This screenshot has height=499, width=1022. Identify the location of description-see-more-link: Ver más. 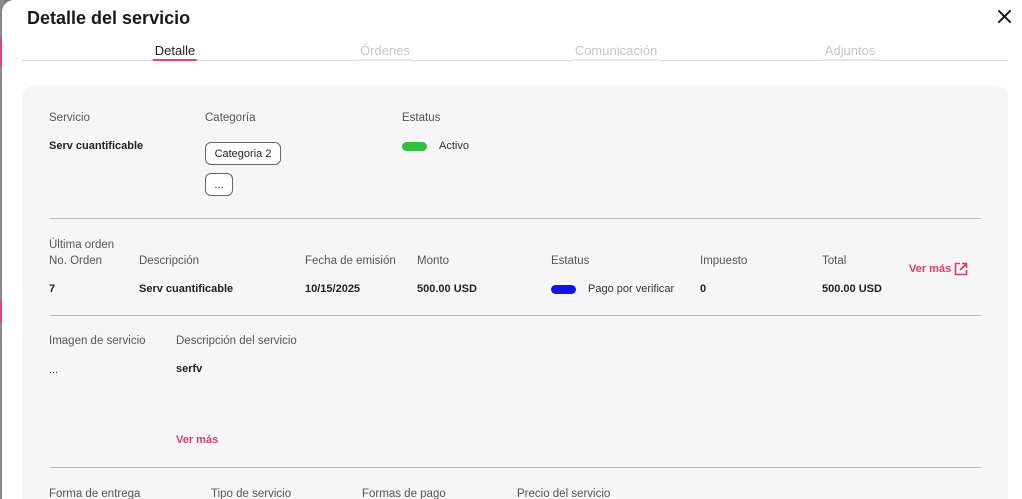
(197, 440).